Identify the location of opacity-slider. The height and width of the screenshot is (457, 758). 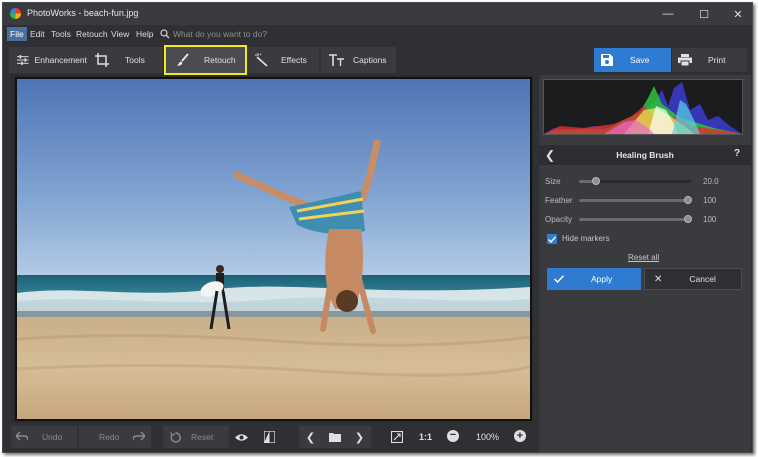
(635, 219).